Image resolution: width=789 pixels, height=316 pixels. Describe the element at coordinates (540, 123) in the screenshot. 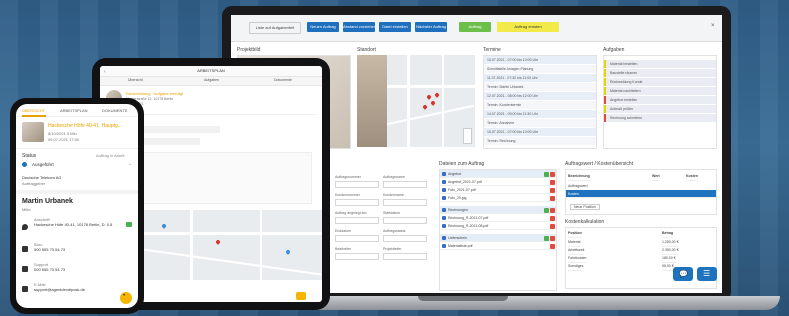

I see `list-item: Termin: Abnahme` at that location.